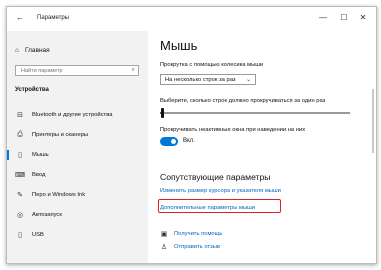  I want to click on slider-track, so click(255, 113).